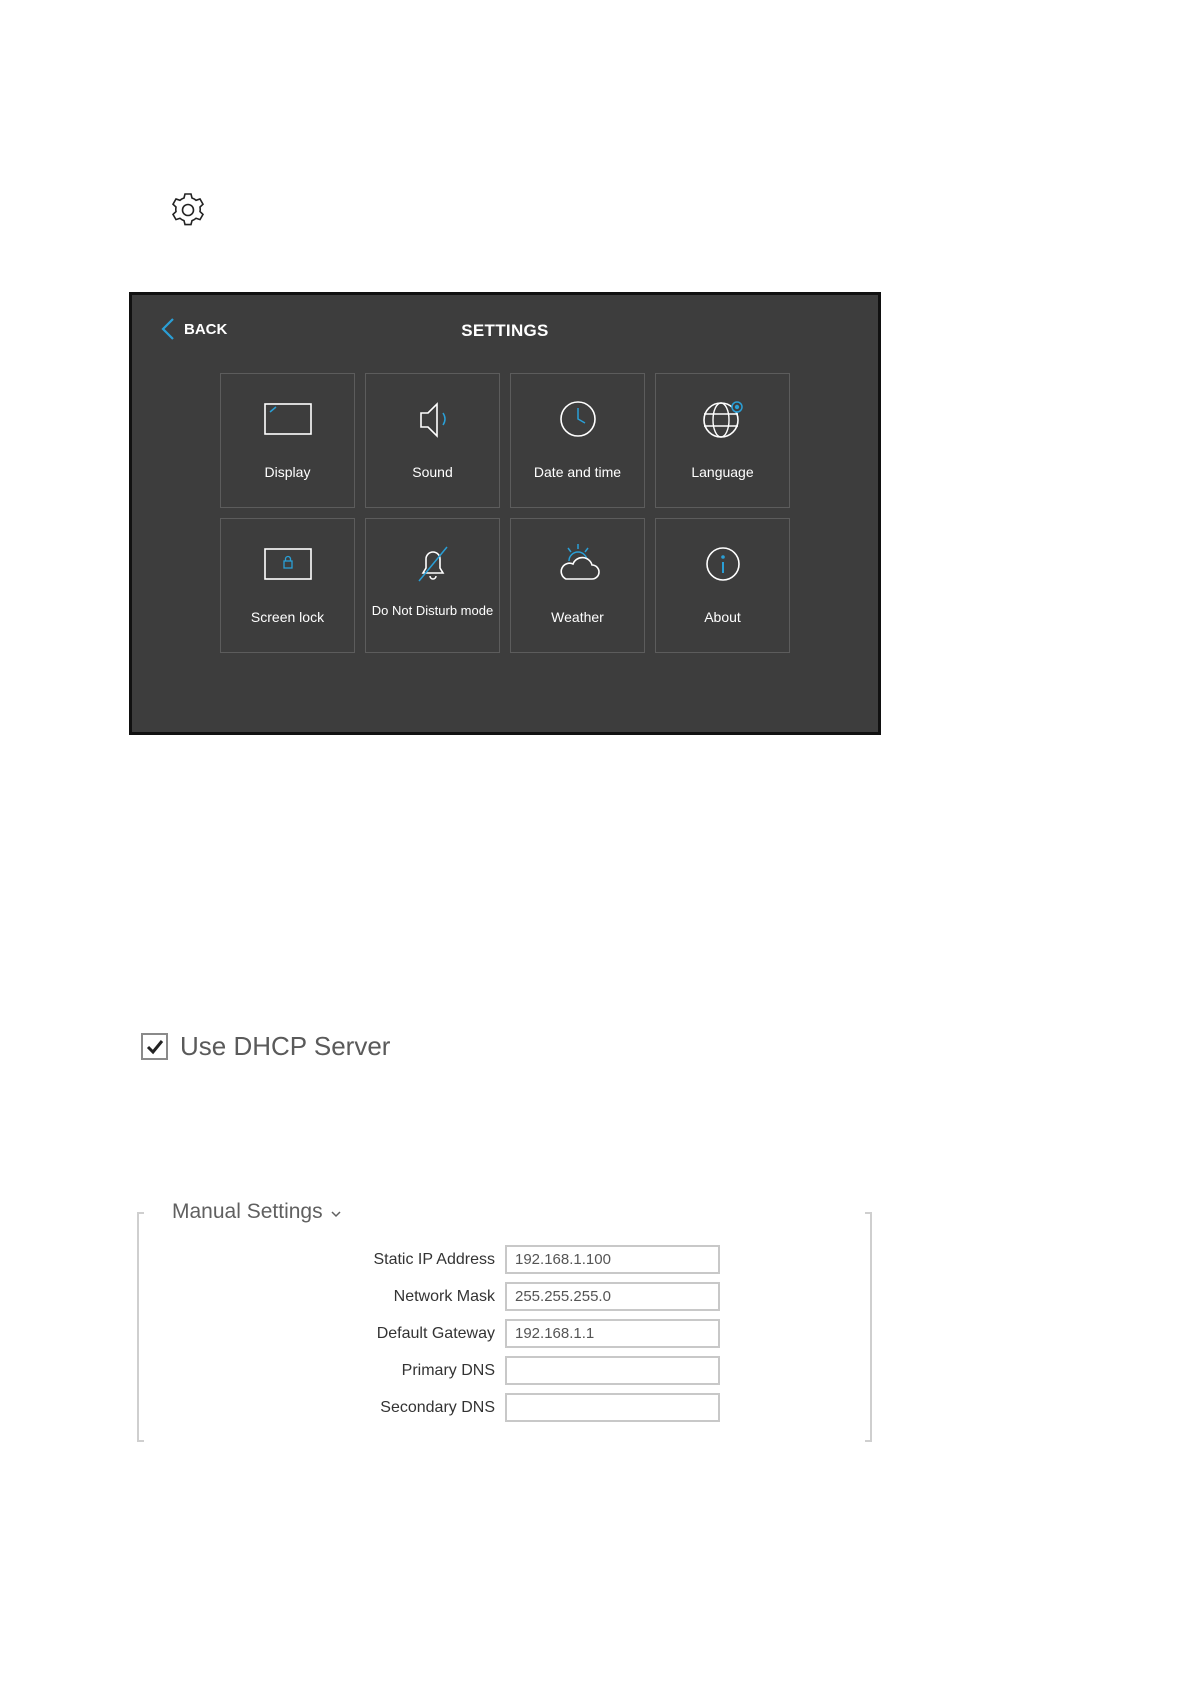  Describe the element at coordinates (287, 440) in the screenshot. I see `tile-display: Display` at that location.